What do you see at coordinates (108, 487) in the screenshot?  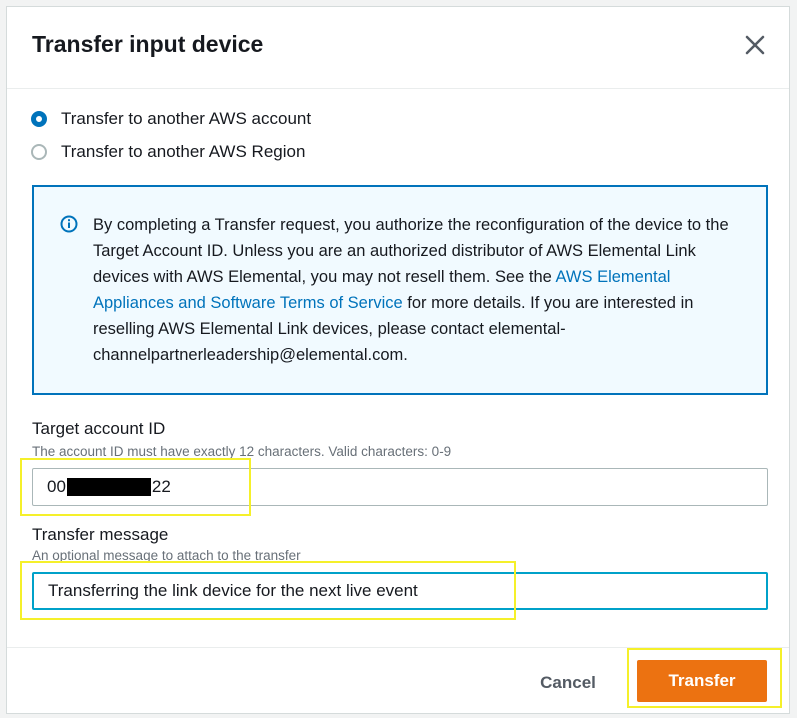 I see `redacted-block` at bounding box center [108, 487].